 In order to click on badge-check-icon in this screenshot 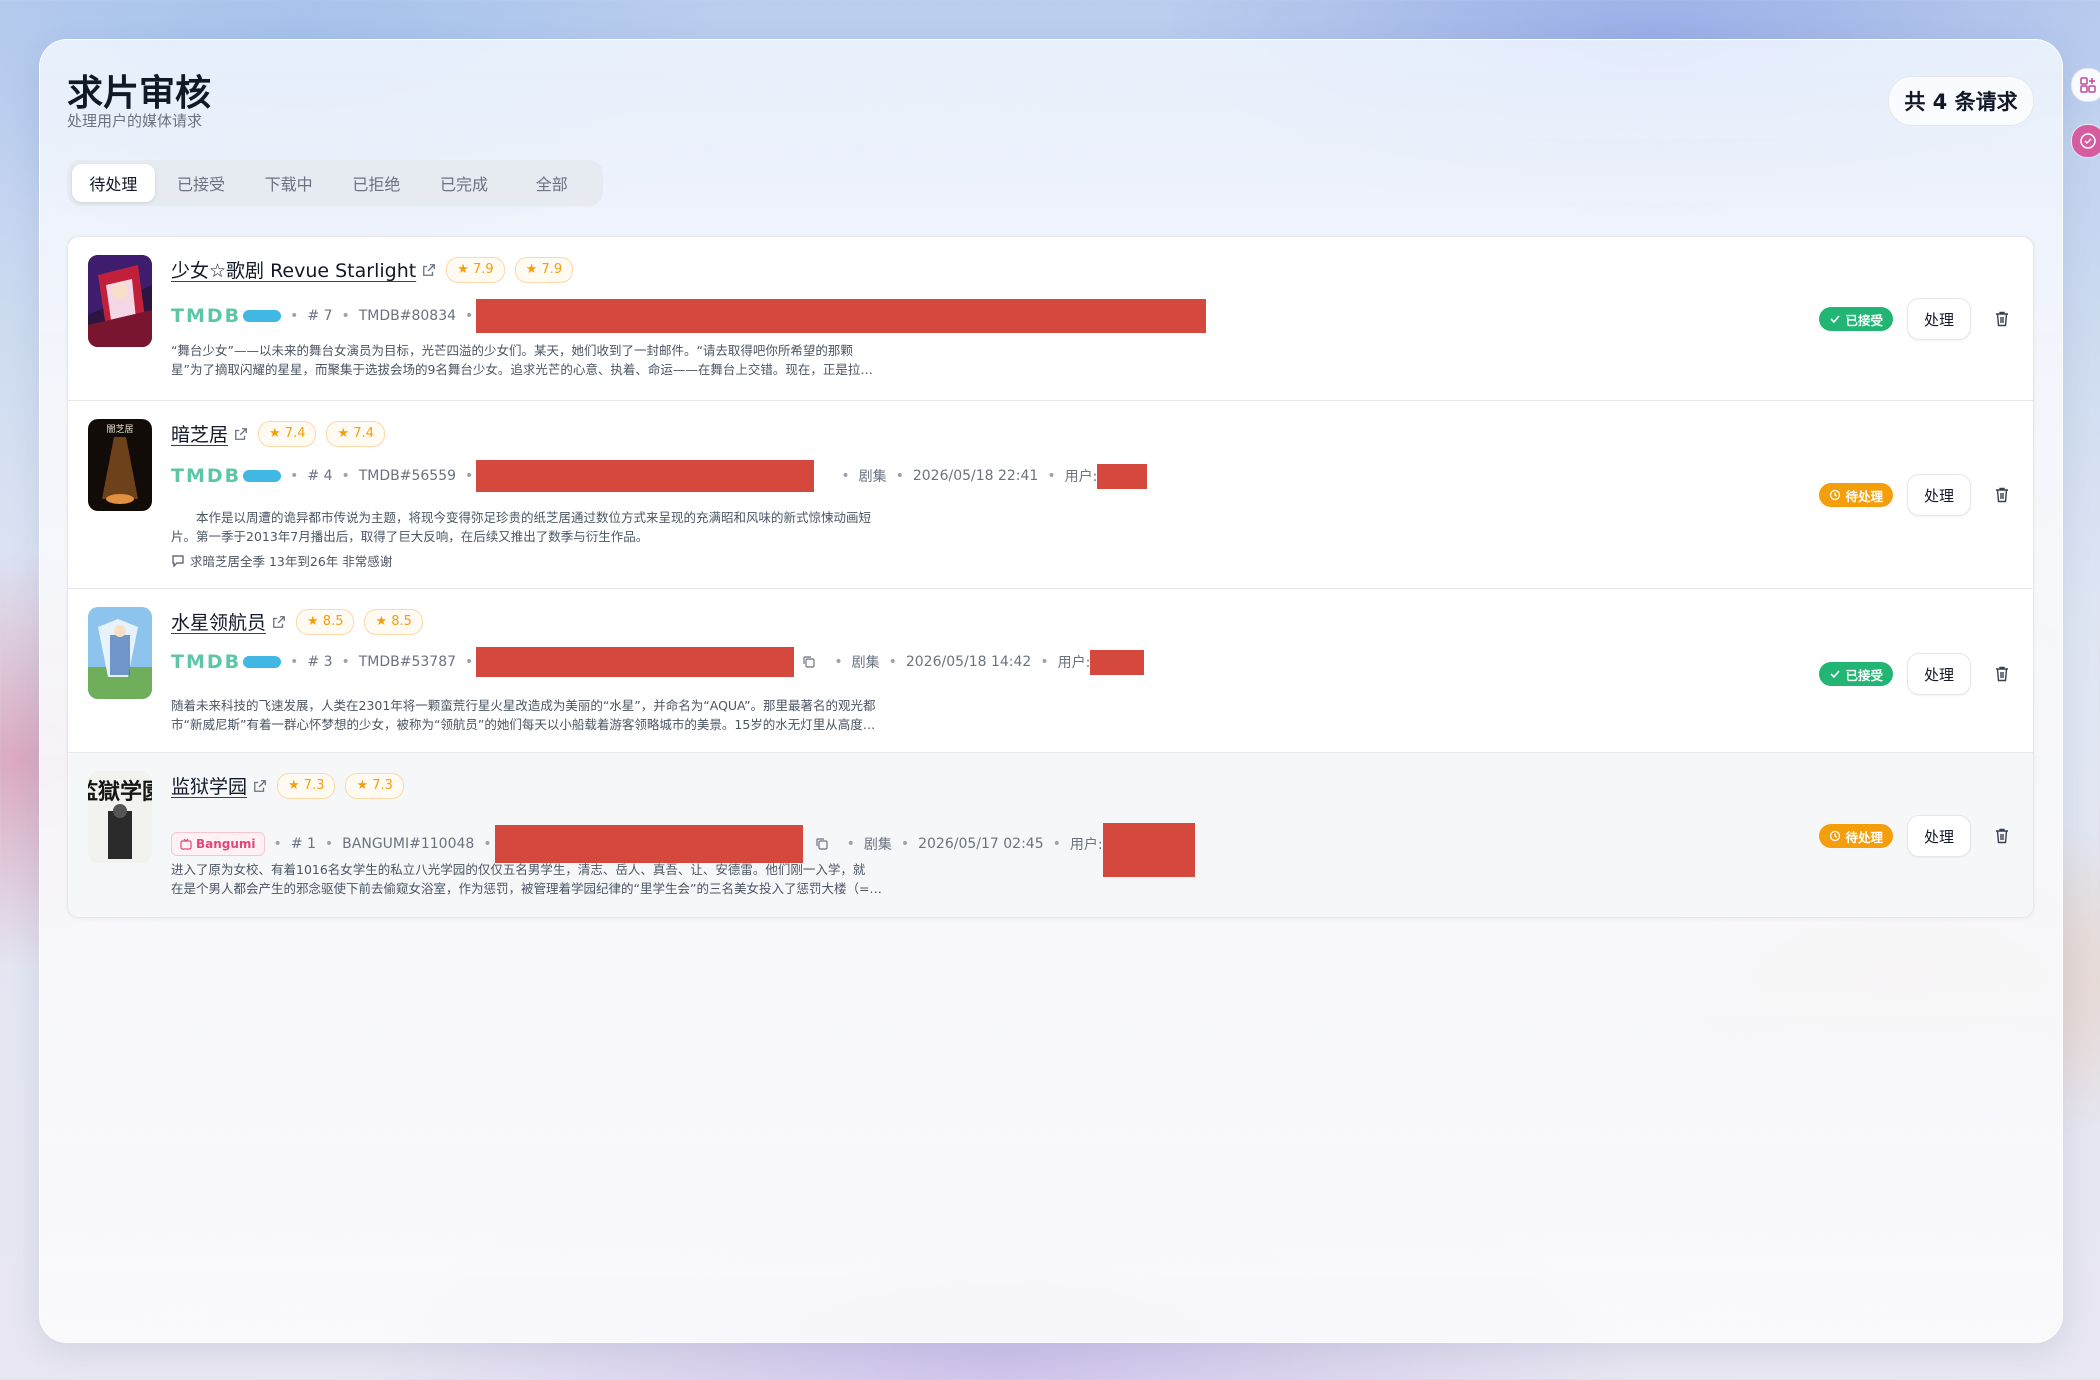, I will do `click(2085, 141)`.